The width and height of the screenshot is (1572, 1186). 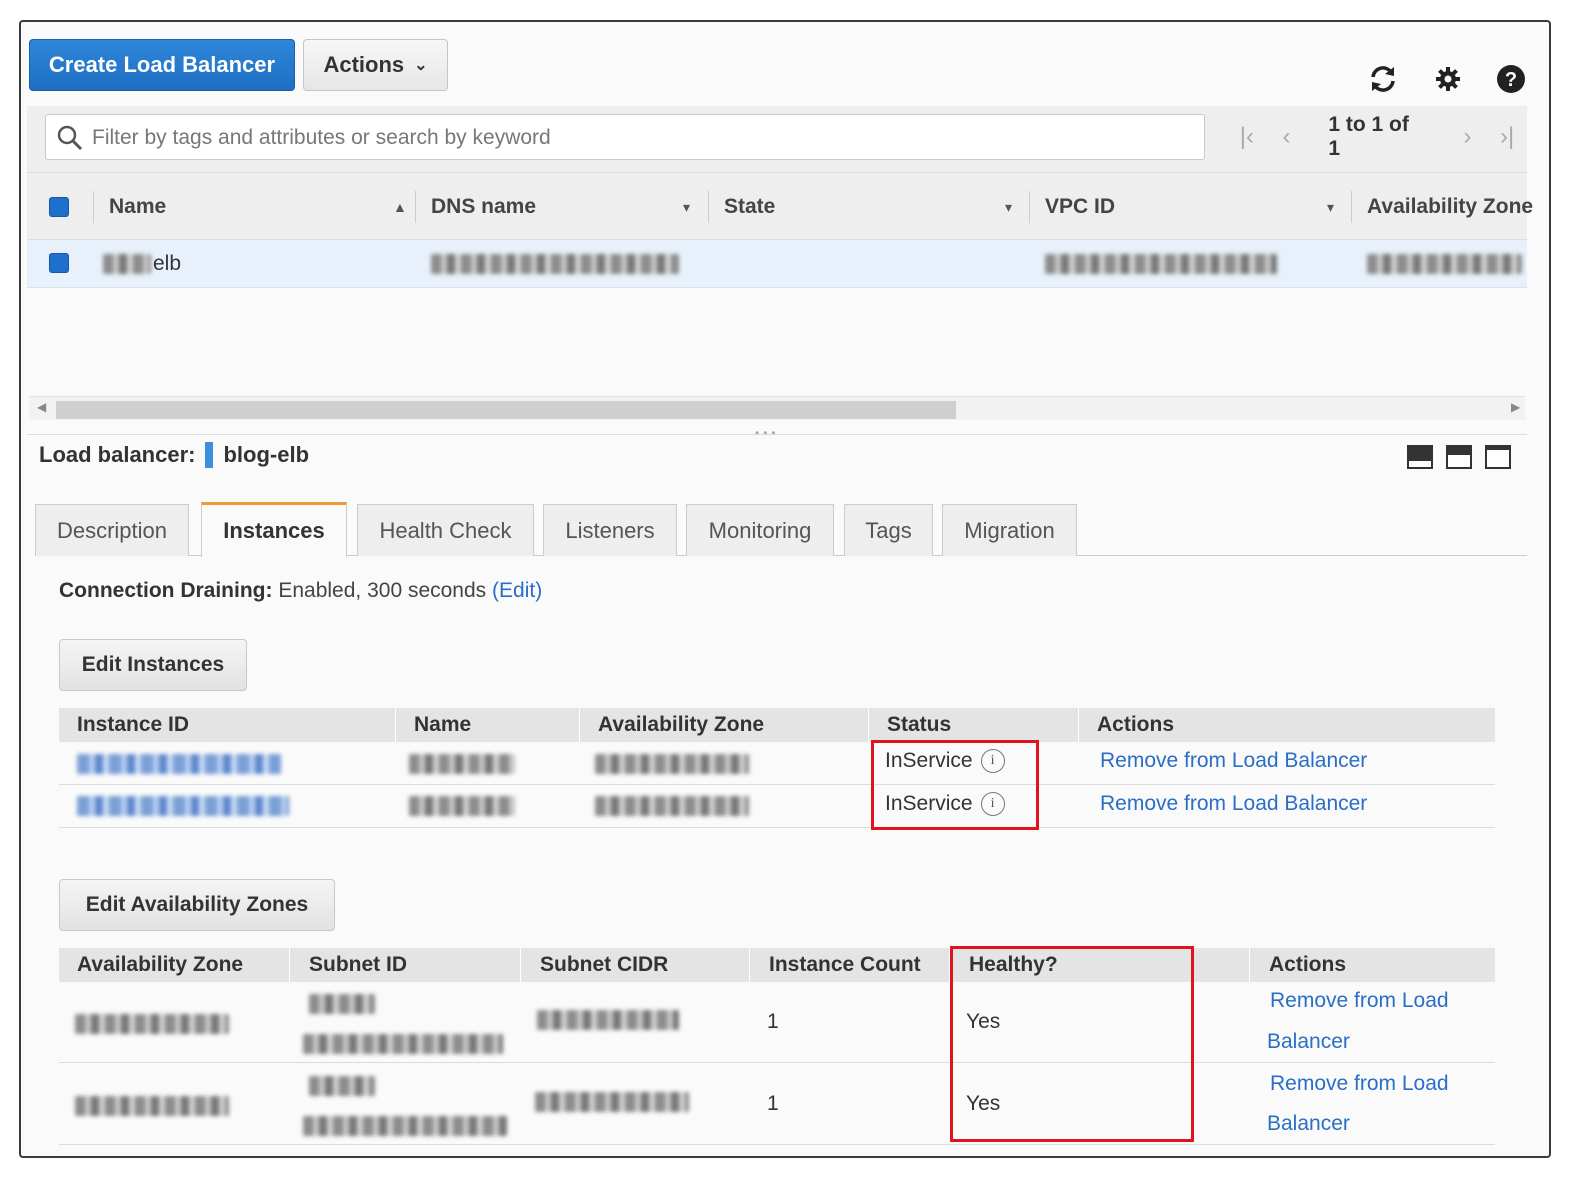 I want to click on horizontal-scrollbar: ◀ ▶, so click(x=777, y=408).